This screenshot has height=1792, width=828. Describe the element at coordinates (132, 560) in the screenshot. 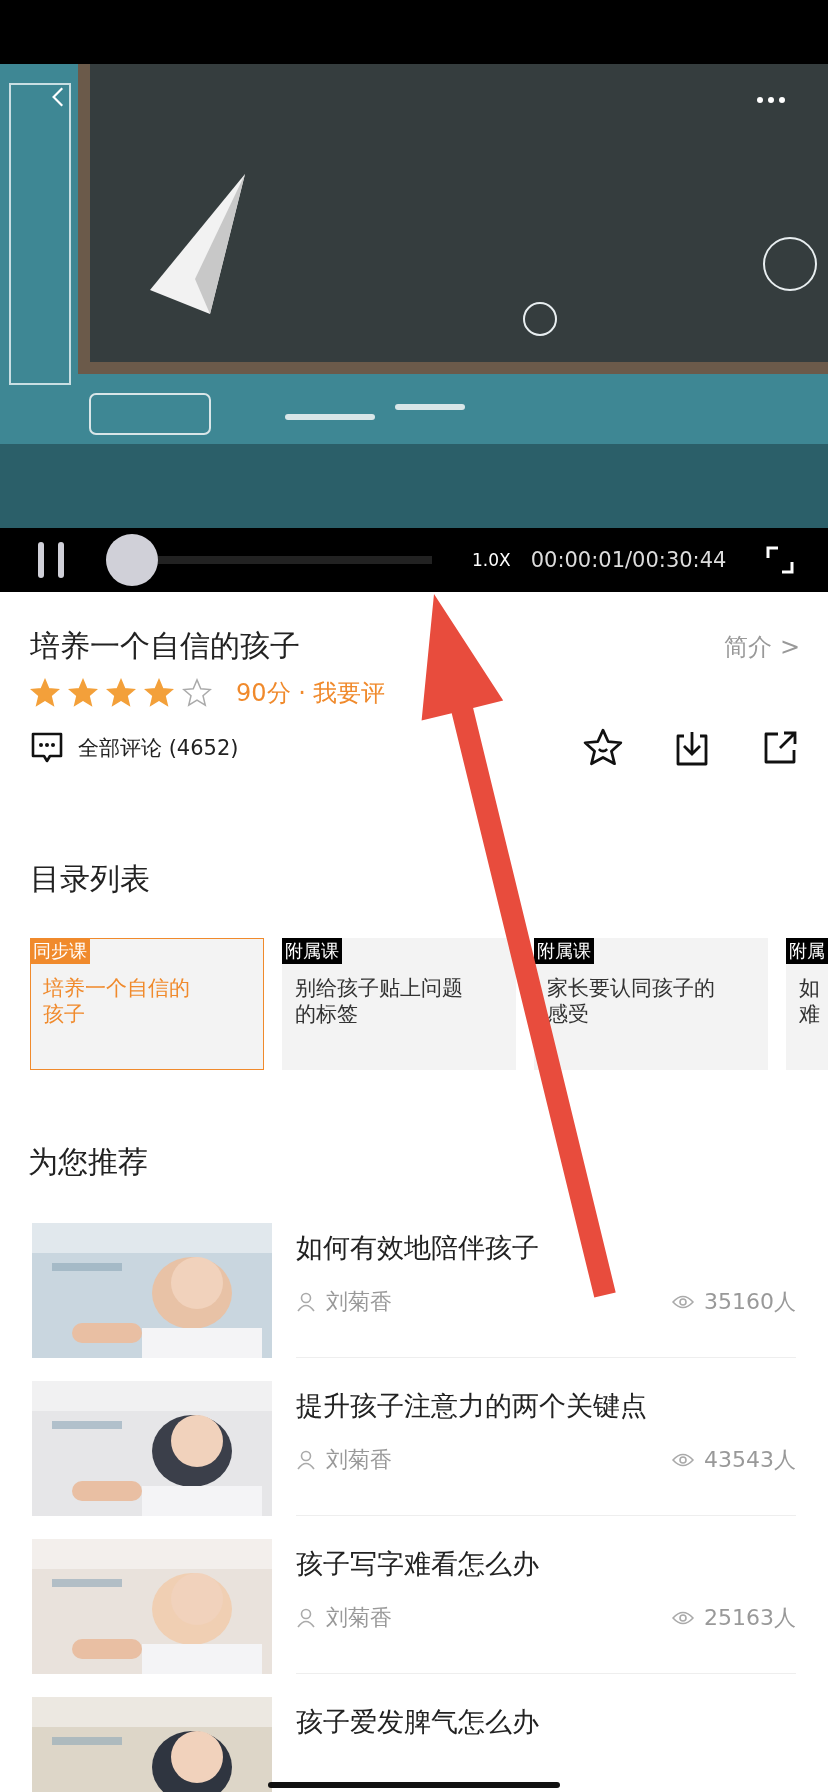

I see `progress-thumb` at that location.